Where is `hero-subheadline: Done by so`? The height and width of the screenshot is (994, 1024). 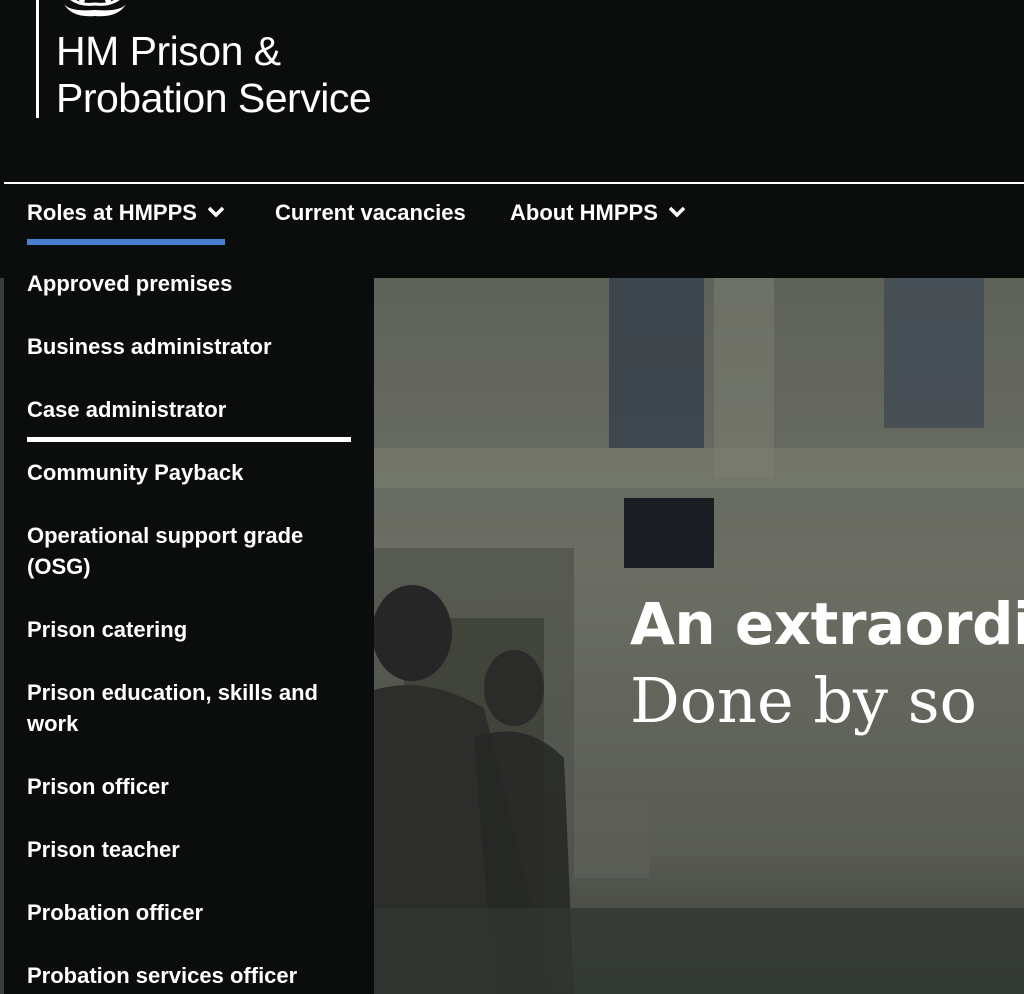 hero-subheadline: Done by so is located at coordinates (803, 700).